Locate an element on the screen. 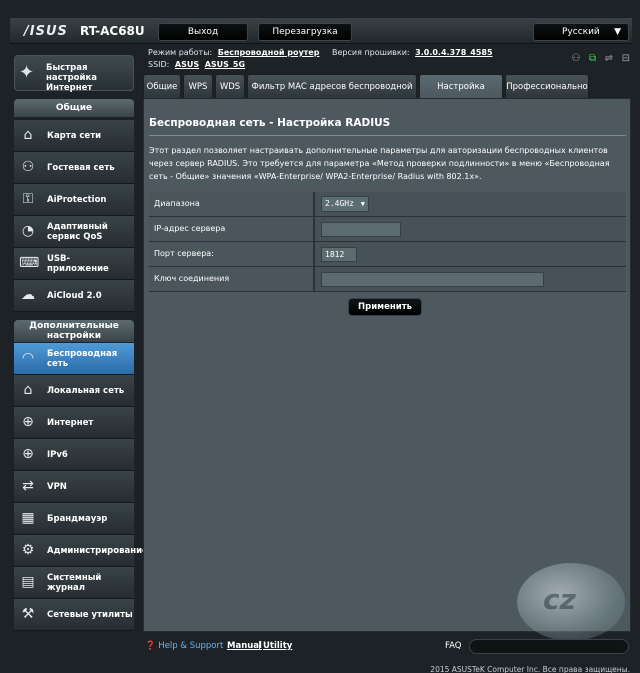 Image resolution: width=640 pixels, height=673 pixels. sidebar-item-network-map: ⌂ Карта сети is located at coordinates (74, 136).